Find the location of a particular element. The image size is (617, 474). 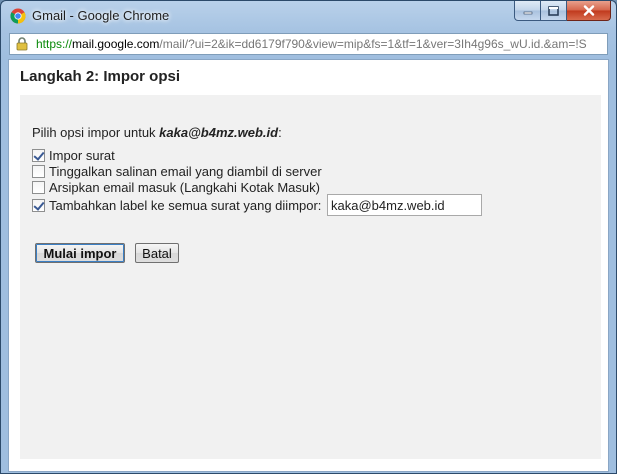

intro-text: Pilih opsi impor untuk kaka@b4mz.web.id: is located at coordinates (157, 132).